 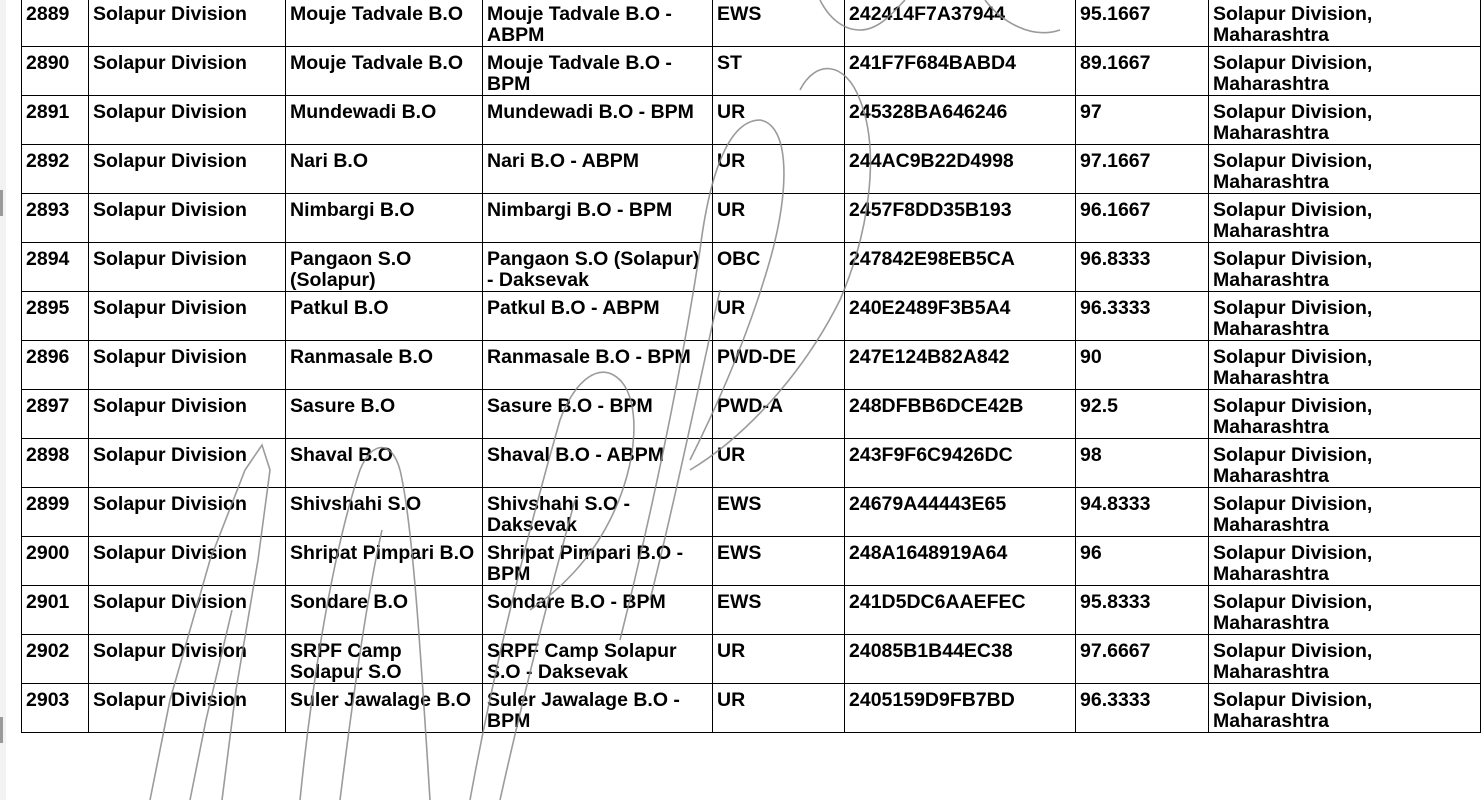 What do you see at coordinates (384, 218) in the screenshot?
I see `office-name-cell: Nimbargi B.O` at bounding box center [384, 218].